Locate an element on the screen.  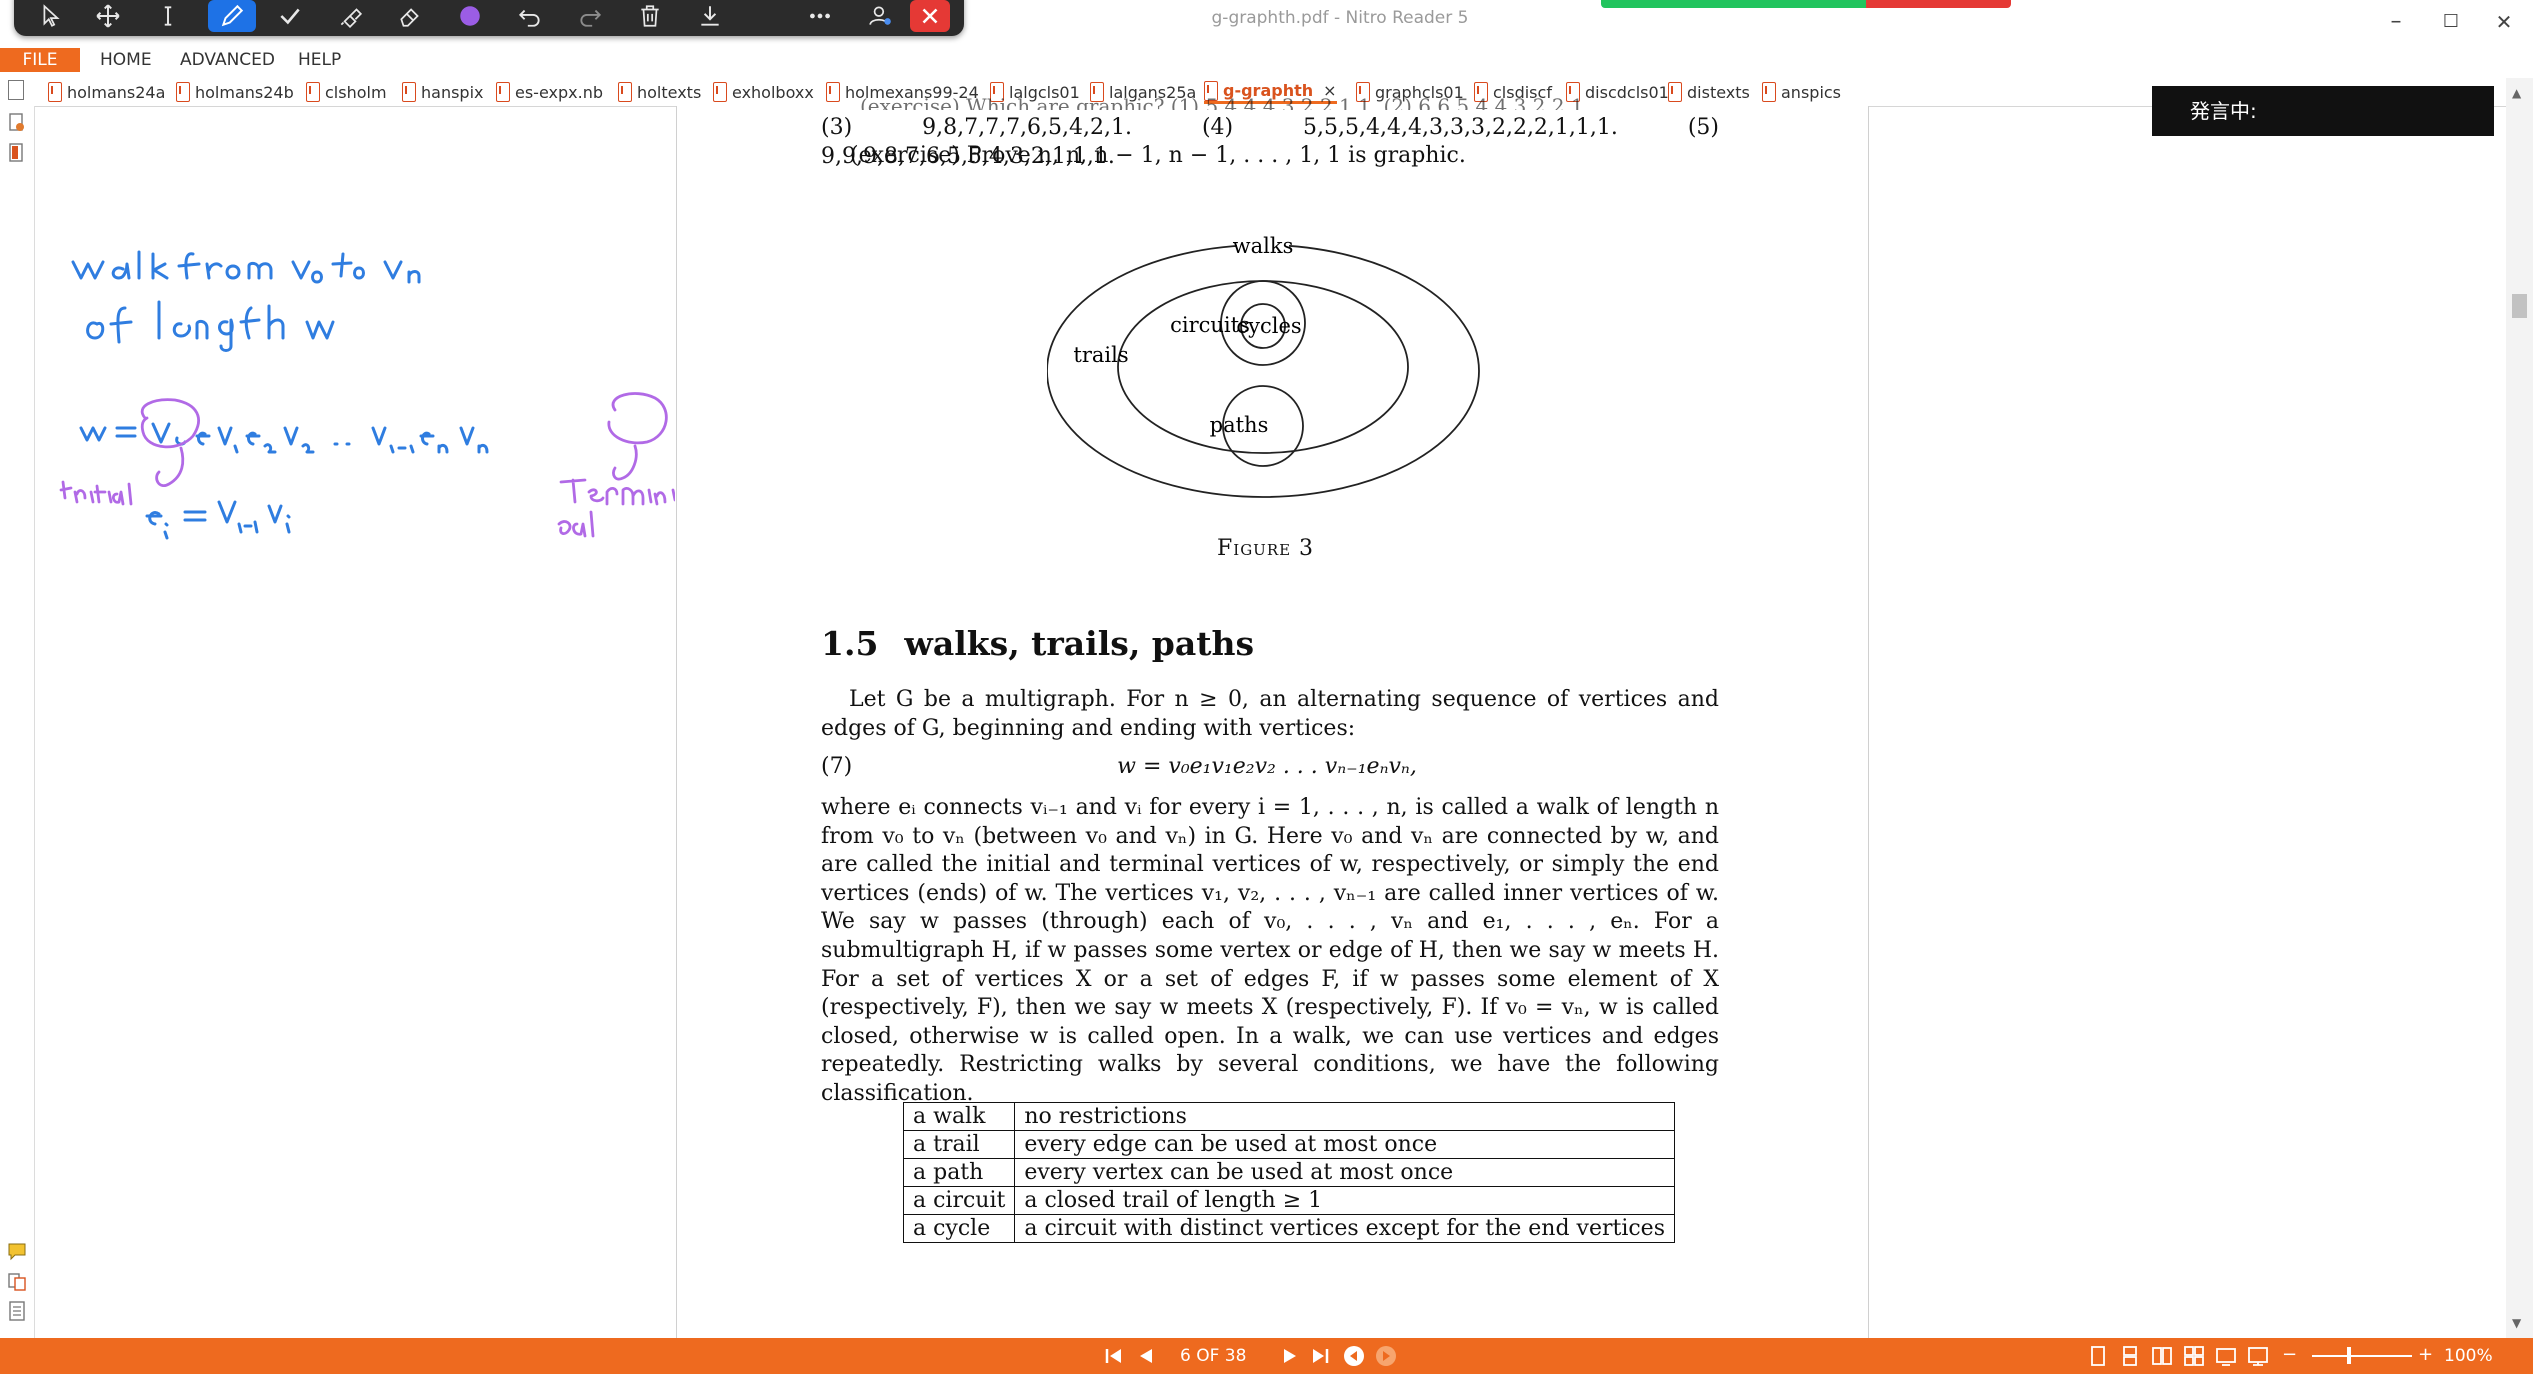
fit-width-icon is located at coordinates (2226, 1356).